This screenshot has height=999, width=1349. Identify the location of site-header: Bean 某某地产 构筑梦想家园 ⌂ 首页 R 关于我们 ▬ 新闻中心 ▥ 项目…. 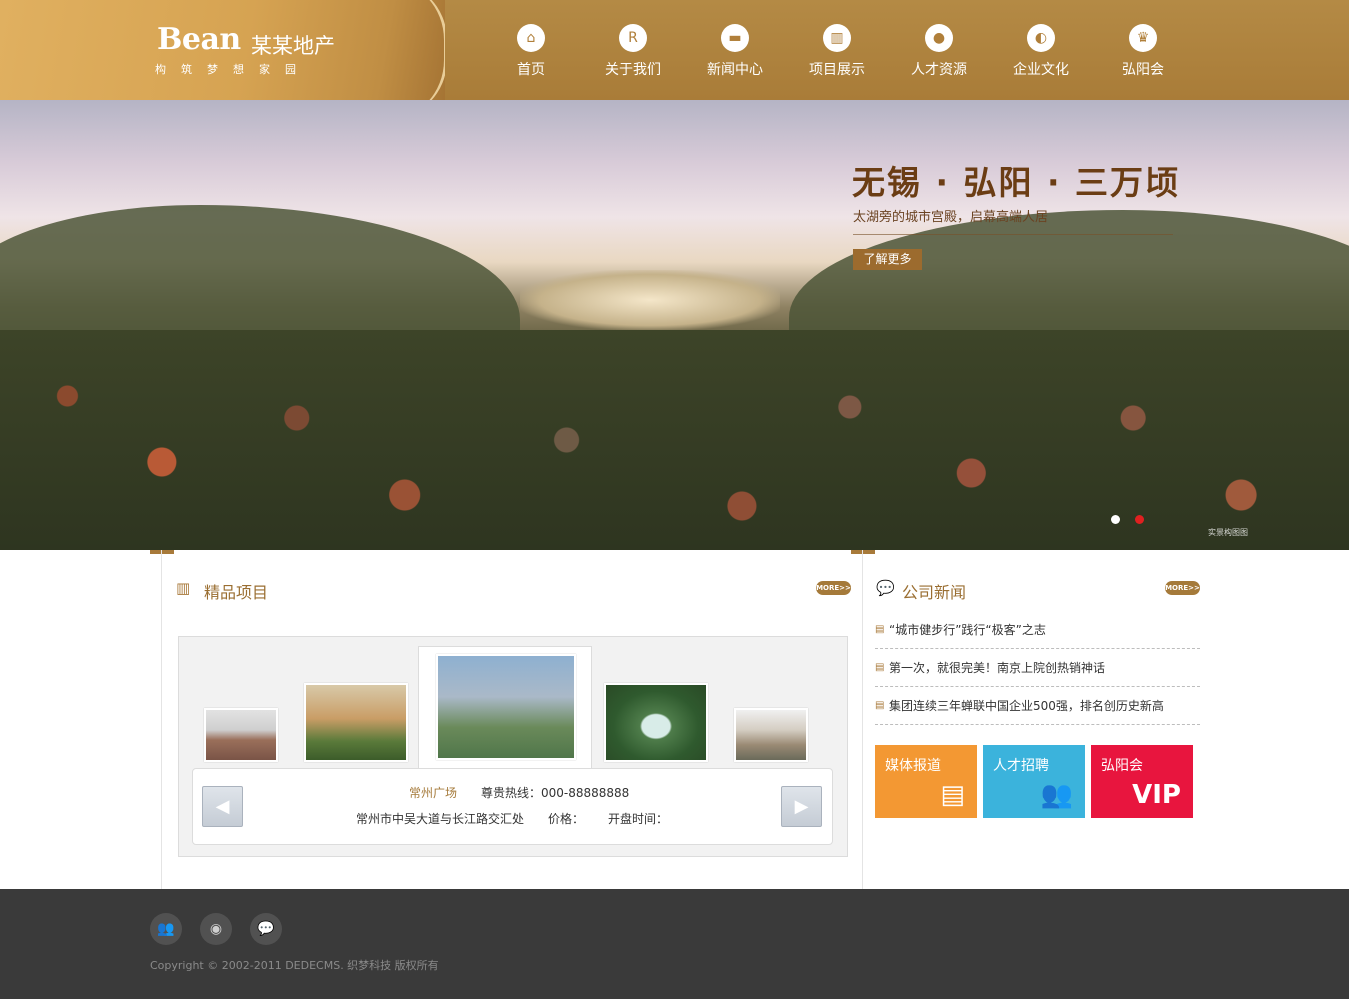
(674, 50).